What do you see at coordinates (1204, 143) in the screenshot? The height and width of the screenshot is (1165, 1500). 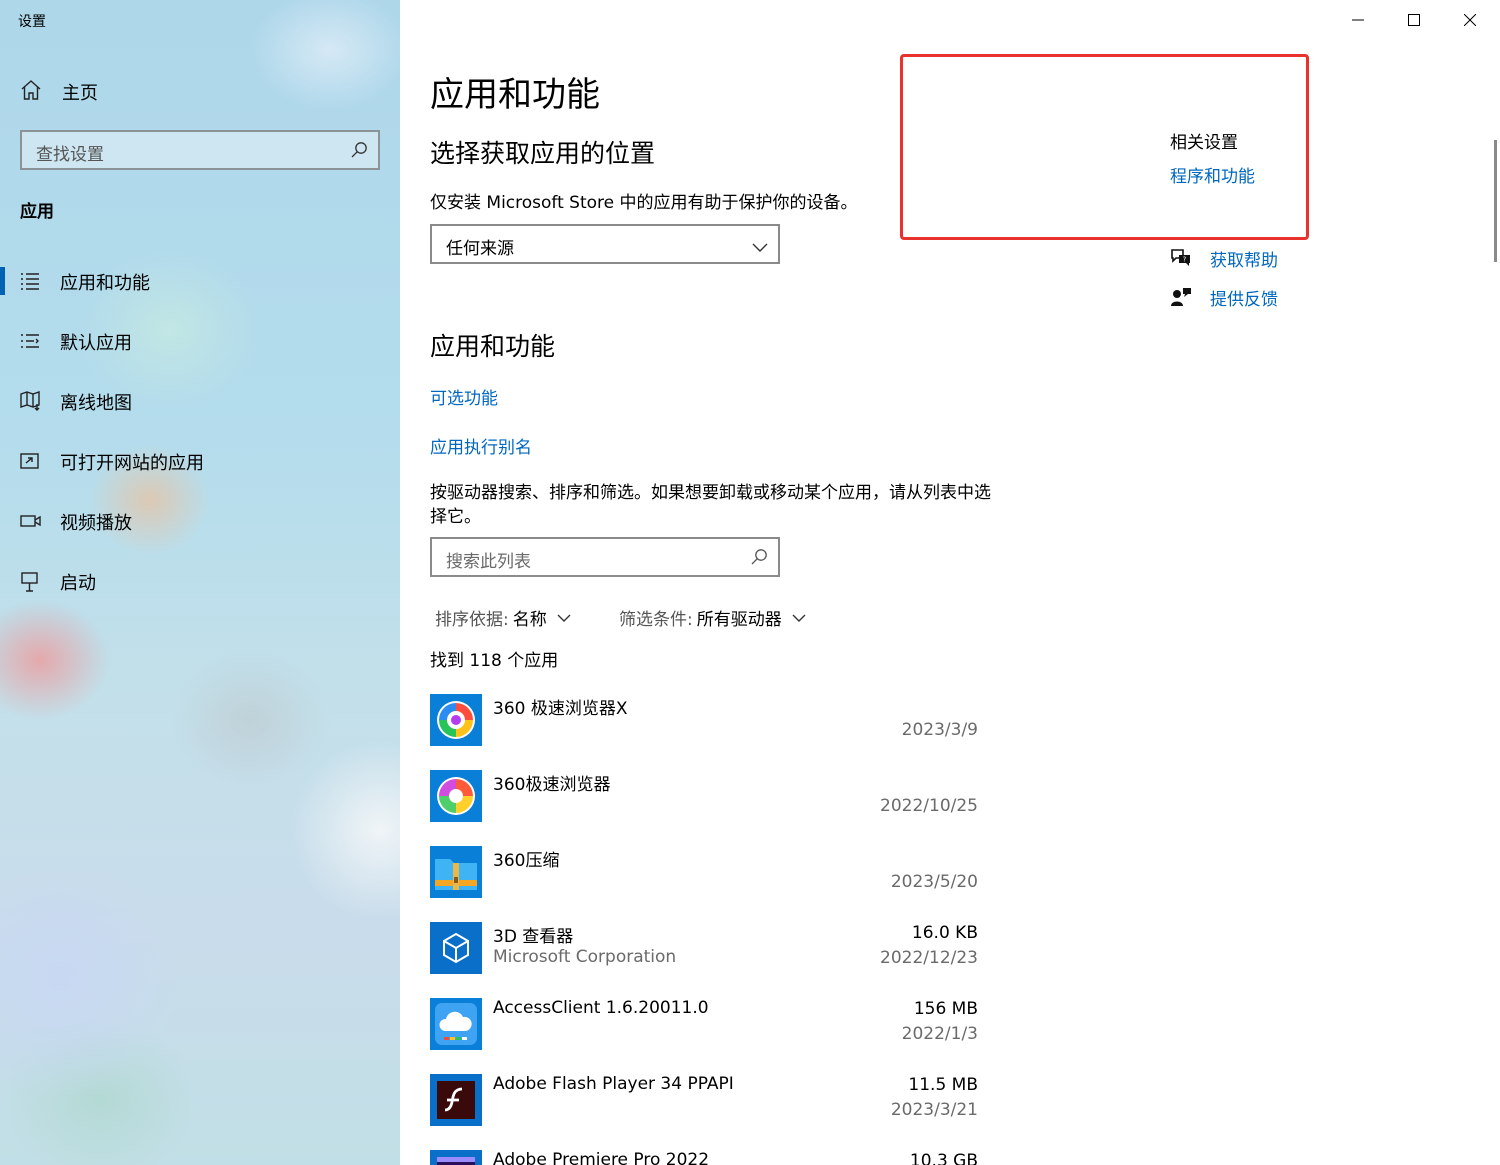 I see `related-settings-title: 相关设置` at bounding box center [1204, 143].